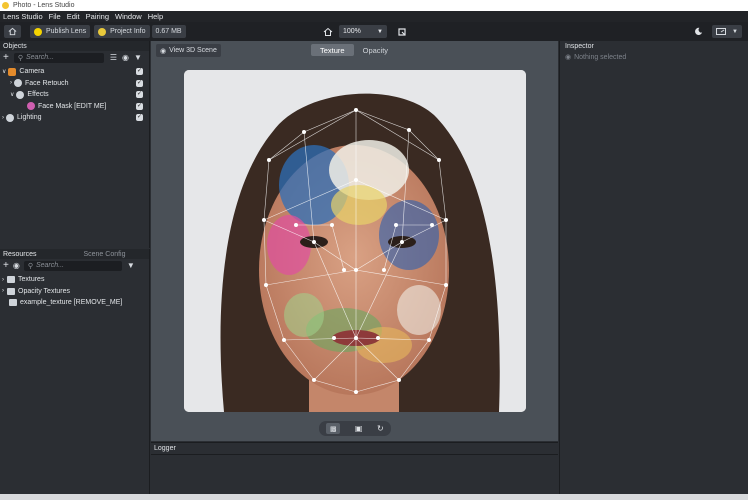 This screenshot has height=500, width=748. Describe the element at coordinates (165, 448) in the screenshot. I see `logger-title: Logger` at that location.